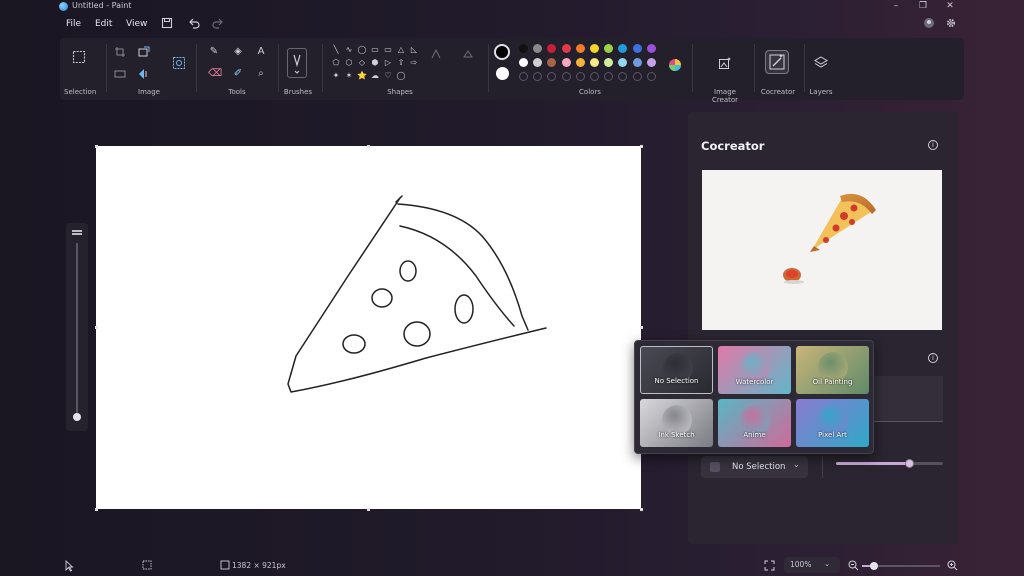 The width and height of the screenshot is (1024, 576). Describe the element at coordinates (167, 24) in the screenshot. I see `save-icon` at that location.